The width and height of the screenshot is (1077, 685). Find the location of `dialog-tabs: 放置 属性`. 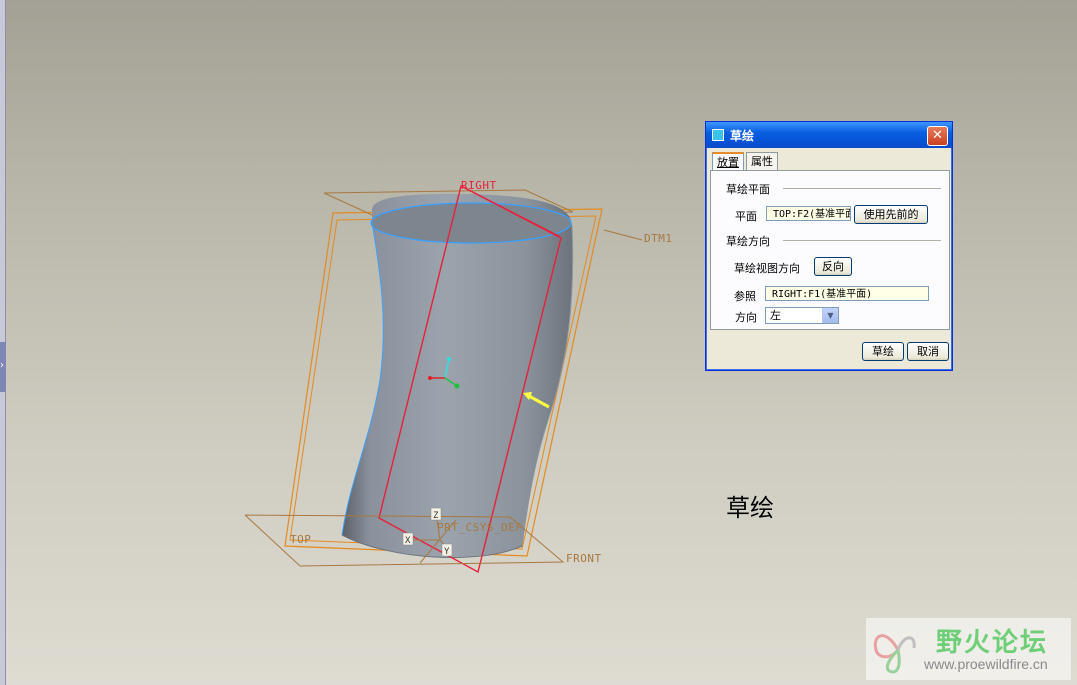

dialog-tabs: 放置 属性 is located at coordinates (746, 161).